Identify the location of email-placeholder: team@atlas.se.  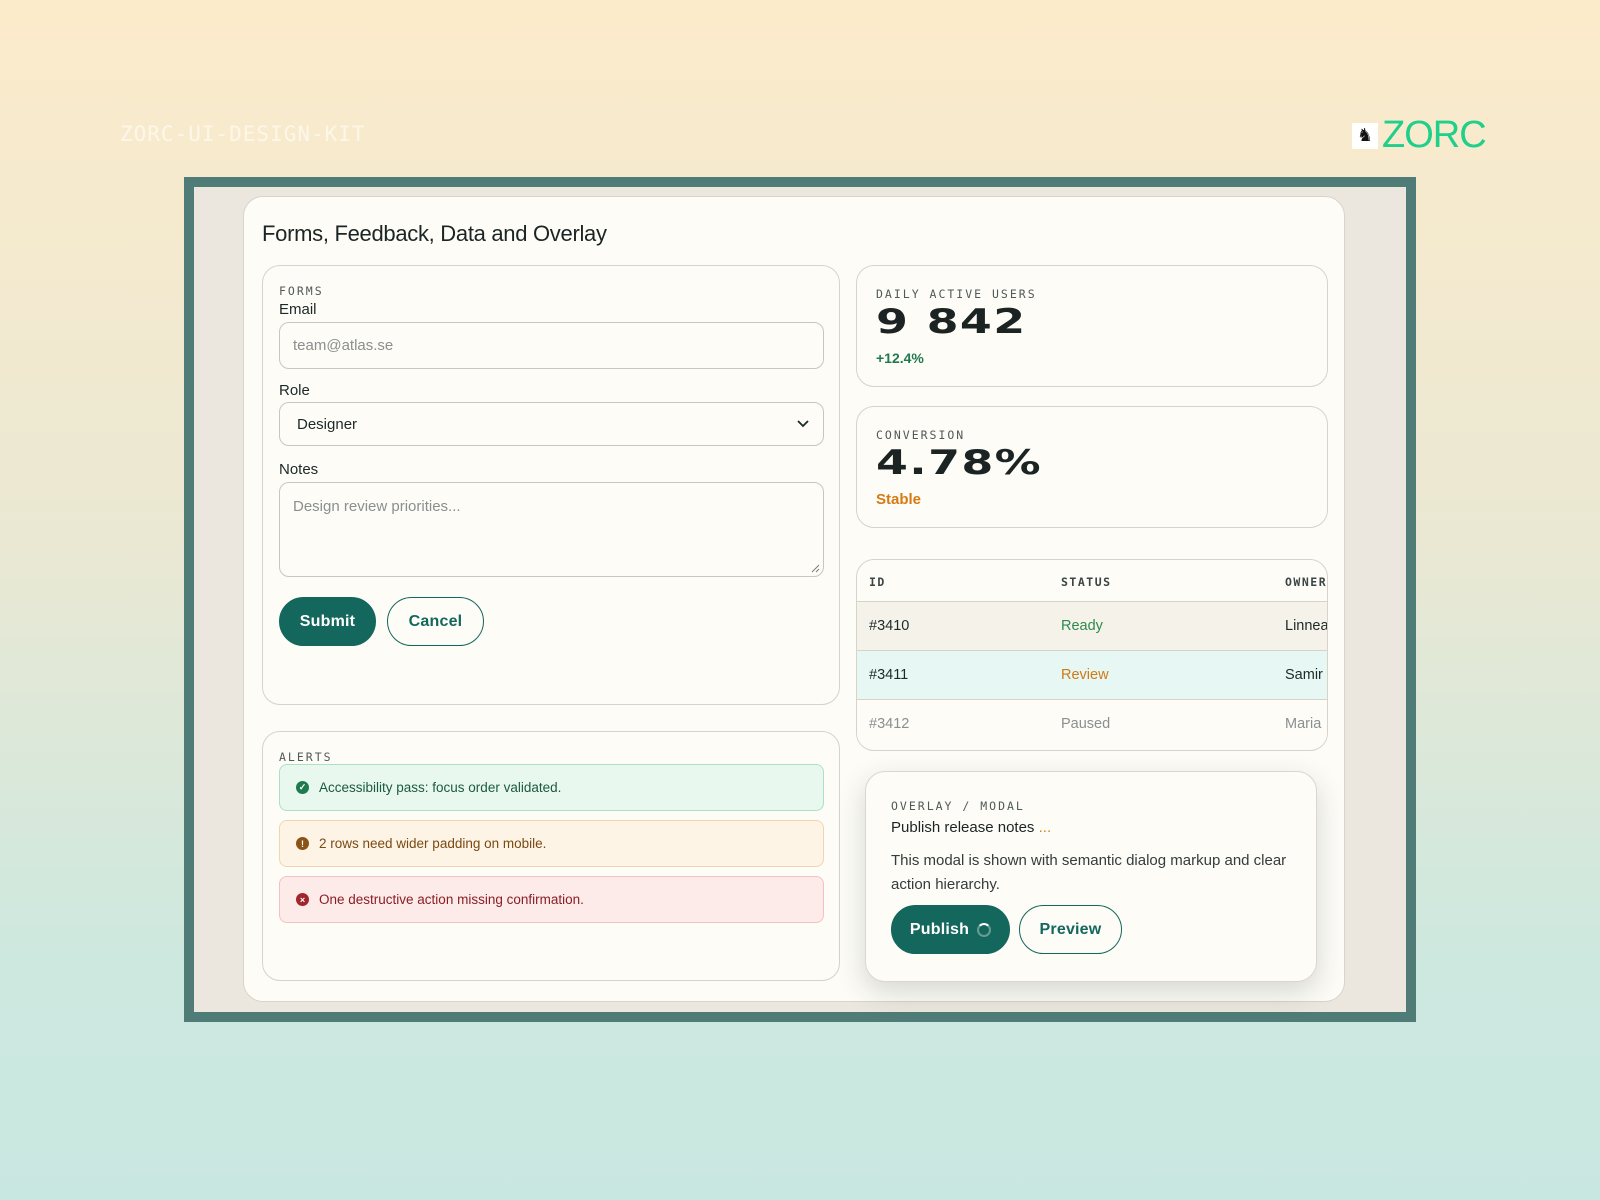
(343, 345).